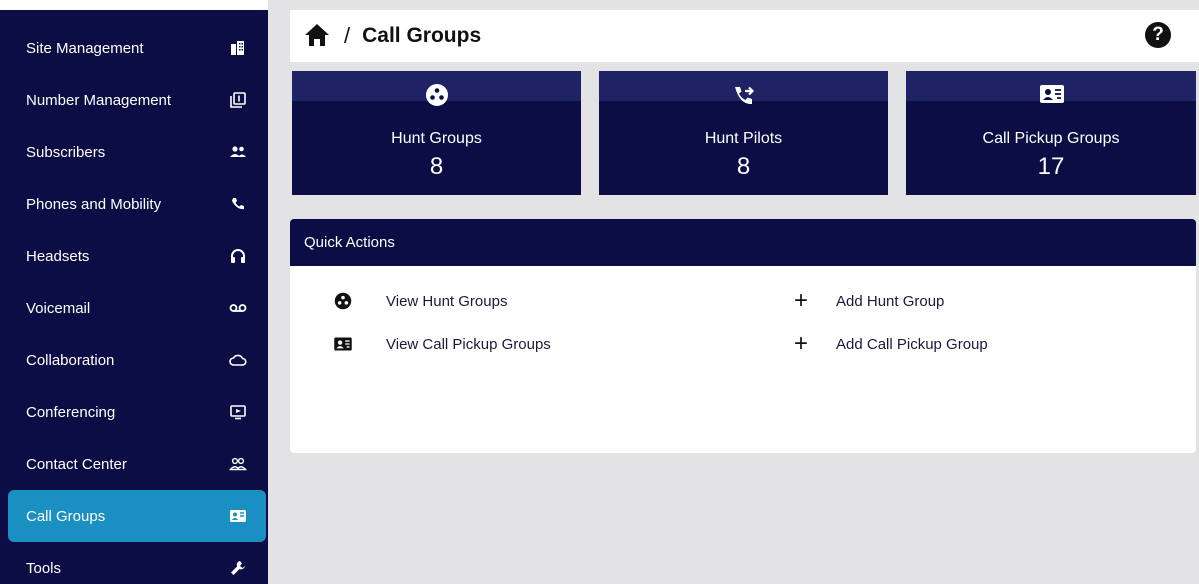 The width and height of the screenshot is (1199, 584). I want to click on sidebar-item-phones-and-mobility: Phones and Mobility, so click(137, 204).